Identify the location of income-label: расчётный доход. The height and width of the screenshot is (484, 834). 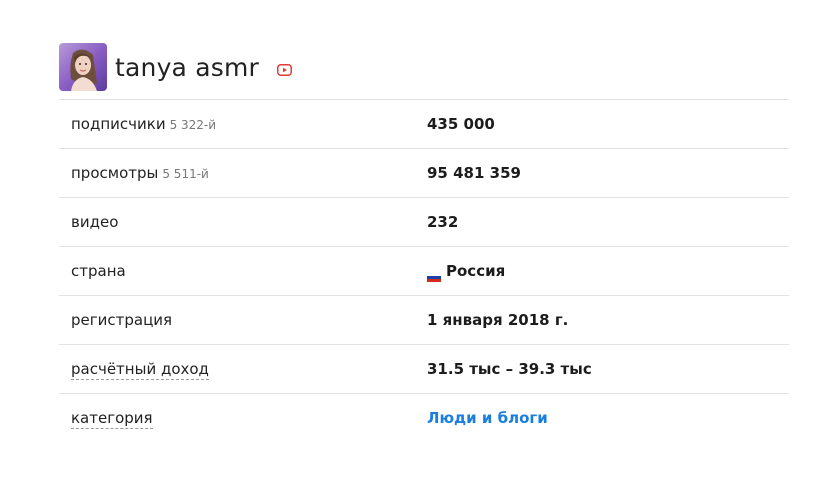
(140, 370).